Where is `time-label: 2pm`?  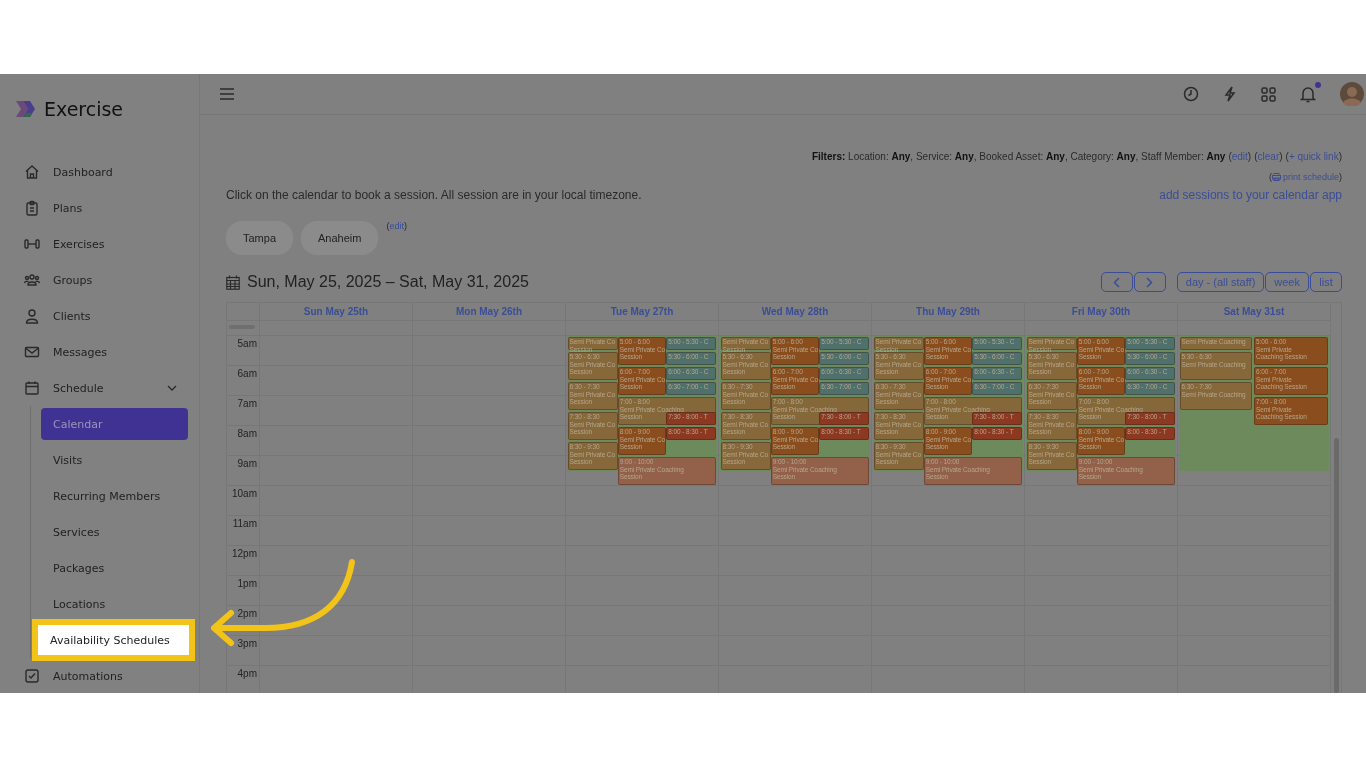
time-label: 2pm is located at coordinates (247, 613).